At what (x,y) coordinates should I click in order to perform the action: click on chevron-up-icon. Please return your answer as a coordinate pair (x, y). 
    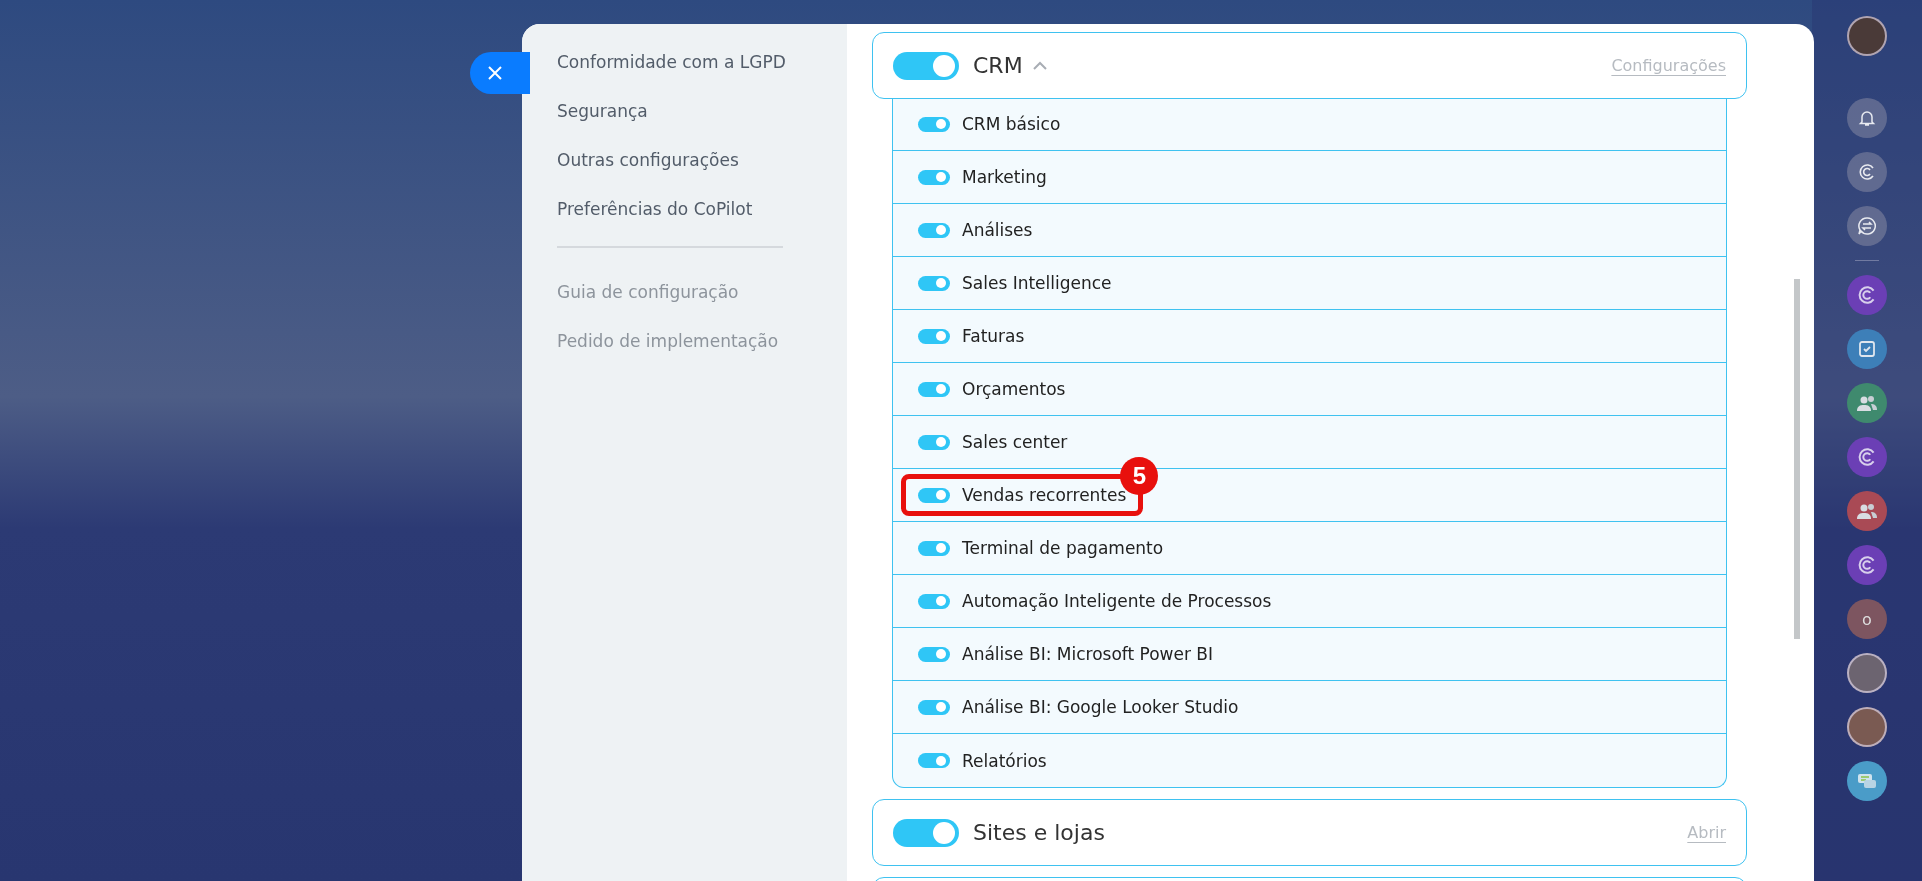
    Looking at the image, I should click on (1039, 65).